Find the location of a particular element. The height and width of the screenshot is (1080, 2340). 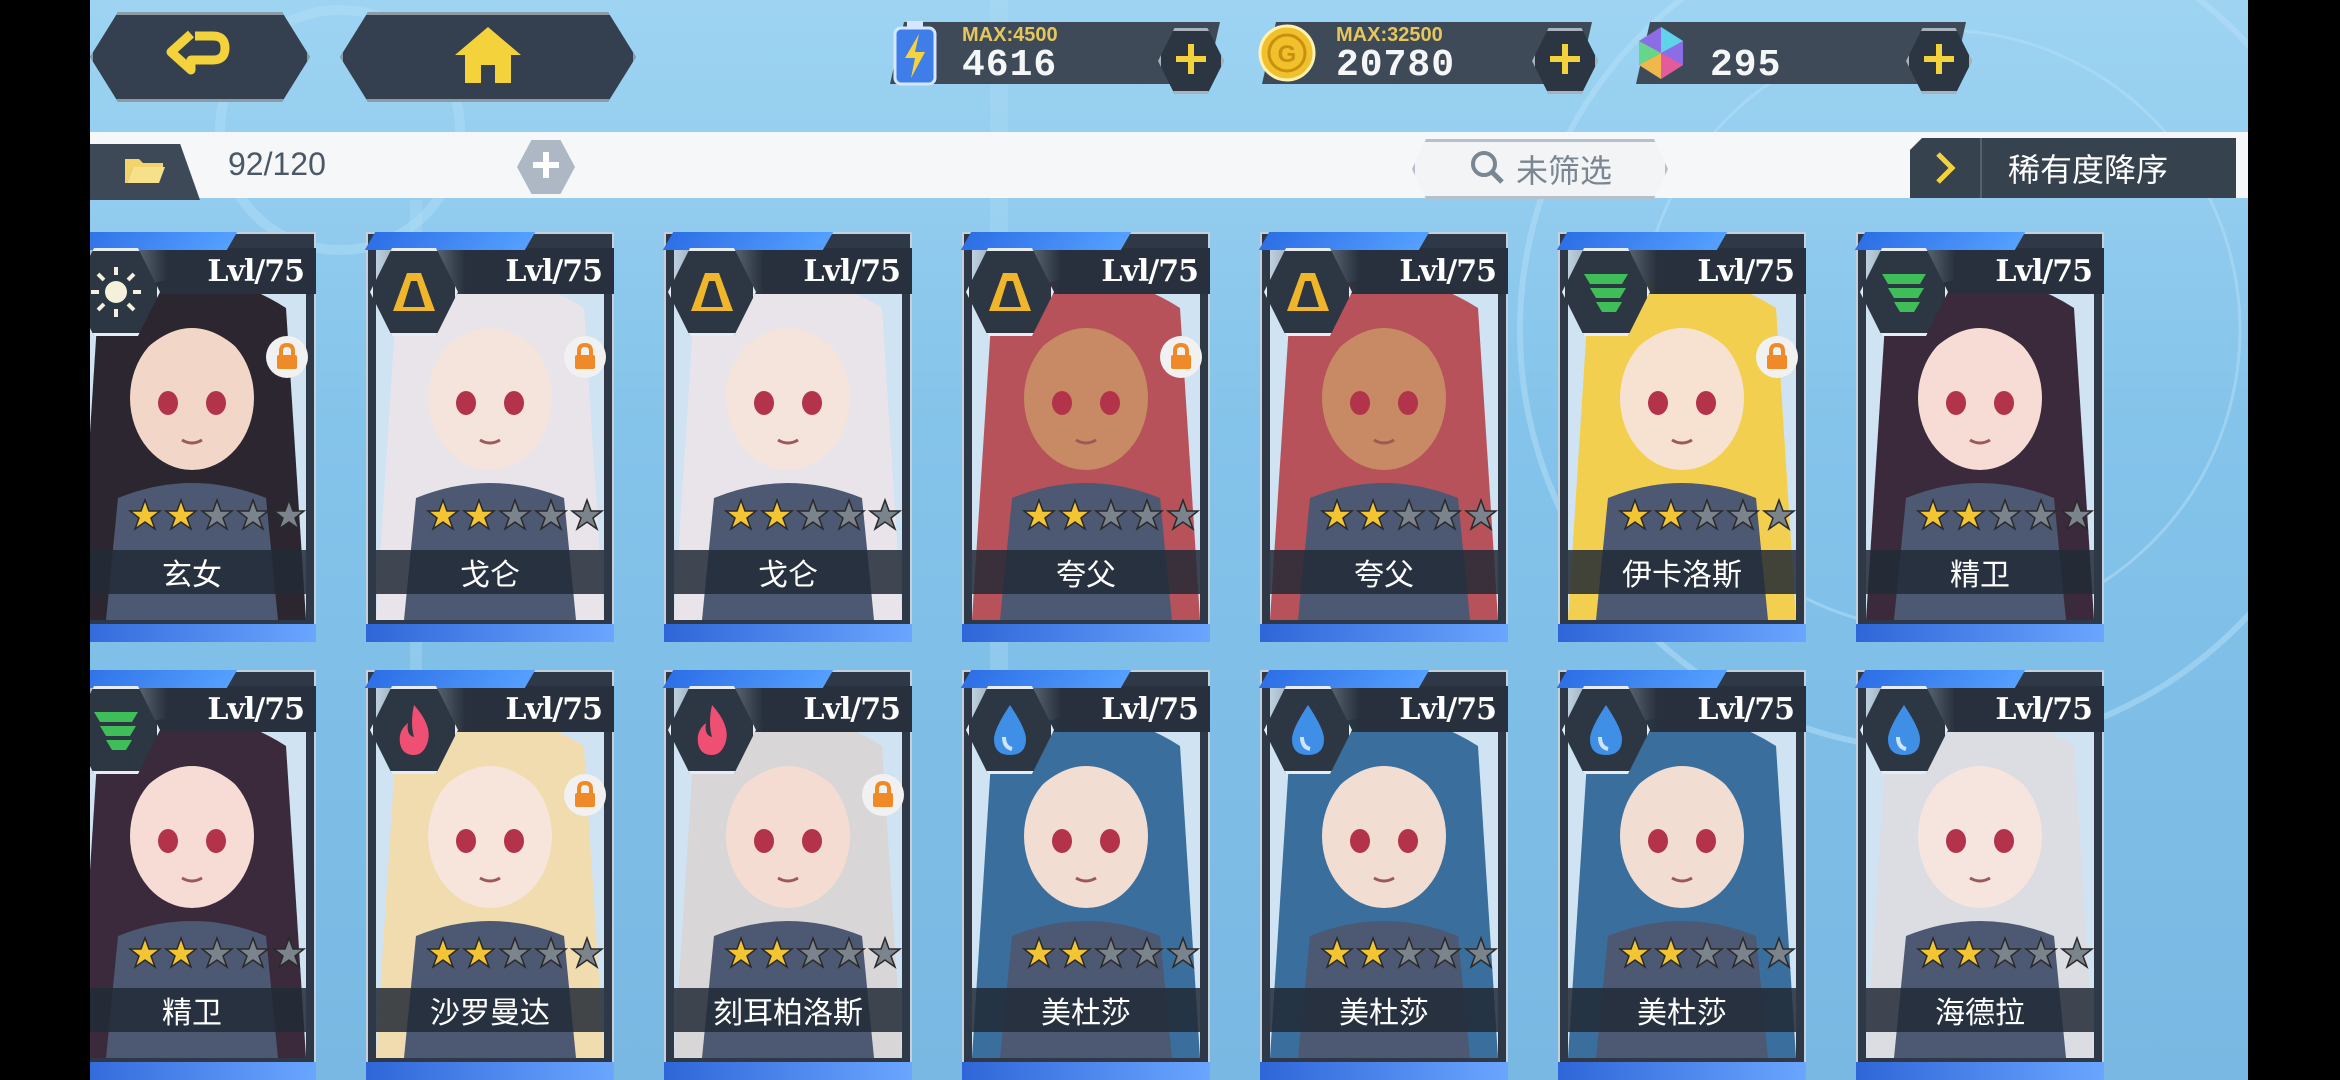

character-card: Lvl/75 刻耳柏洛斯 is located at coordinates (787, 875).